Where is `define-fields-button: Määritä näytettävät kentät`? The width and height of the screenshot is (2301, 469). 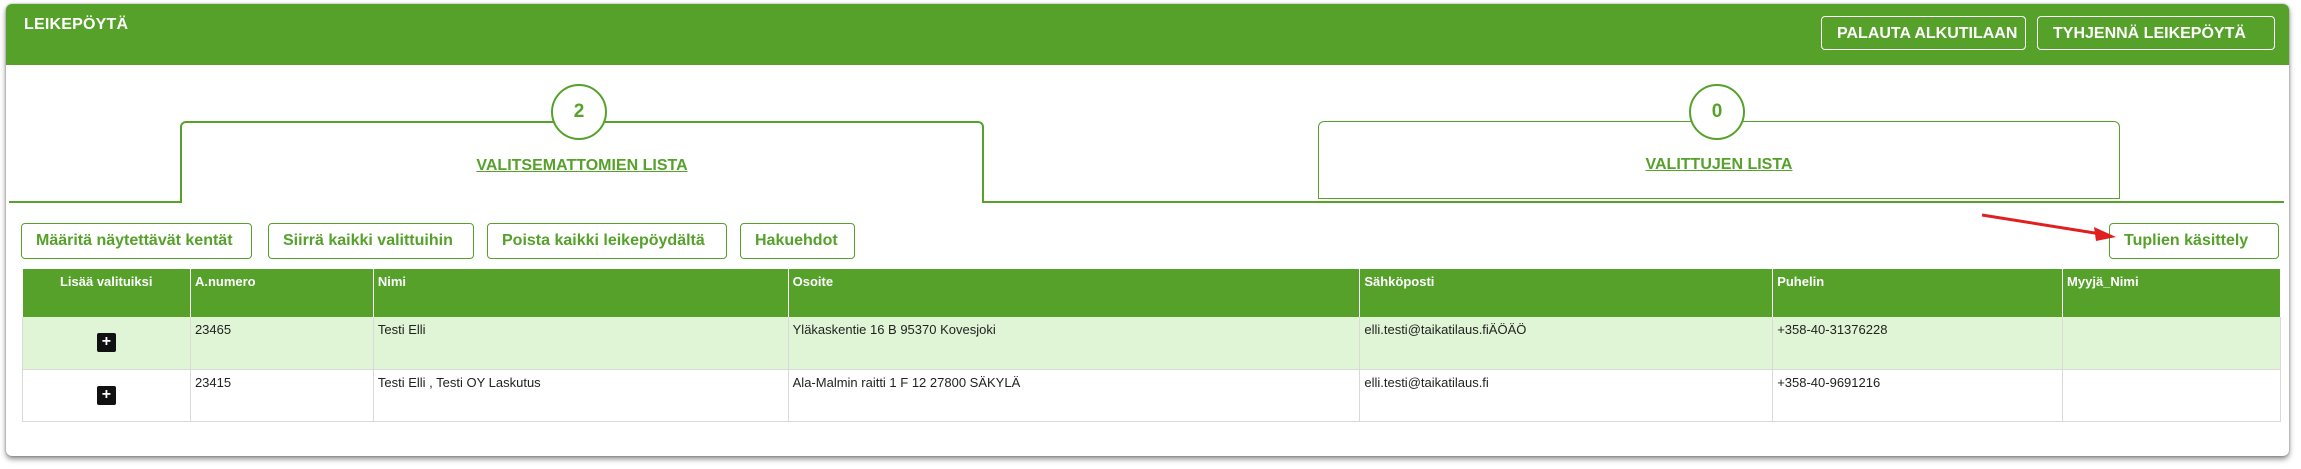 define-fields-button: Määritä näytettävät kentät is located at coordinates (136, 241).